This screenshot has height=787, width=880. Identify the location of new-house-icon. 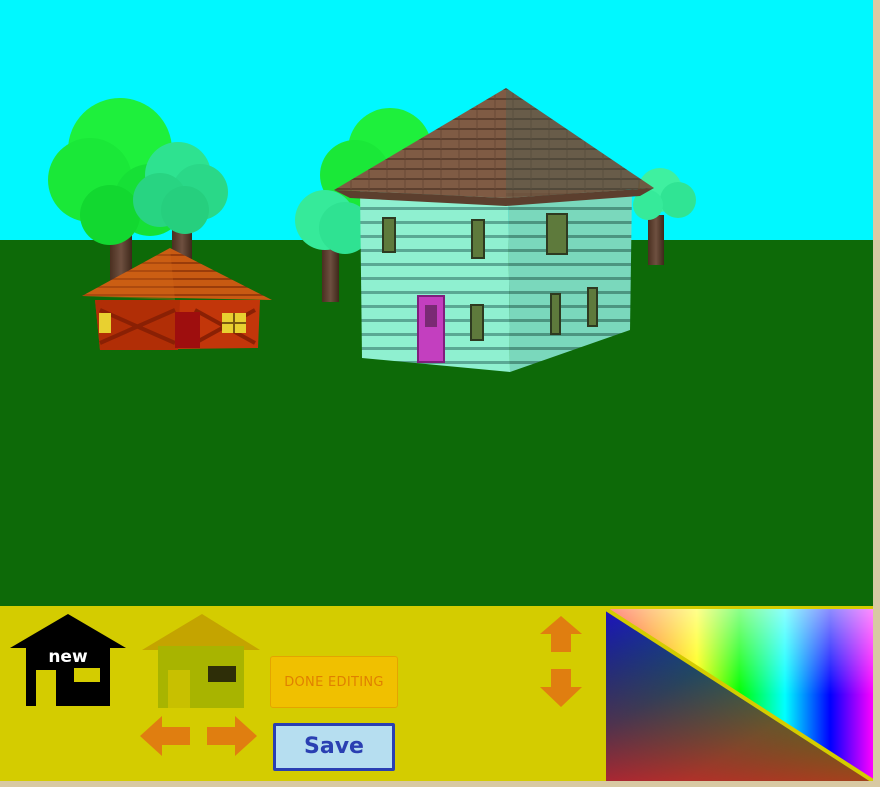
(68, 660).